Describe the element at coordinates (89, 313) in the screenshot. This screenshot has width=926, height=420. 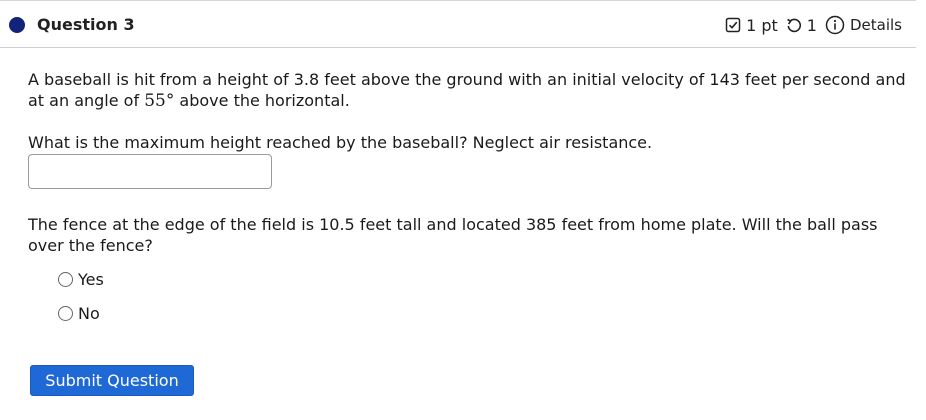
I see `no-label: No` at that location.